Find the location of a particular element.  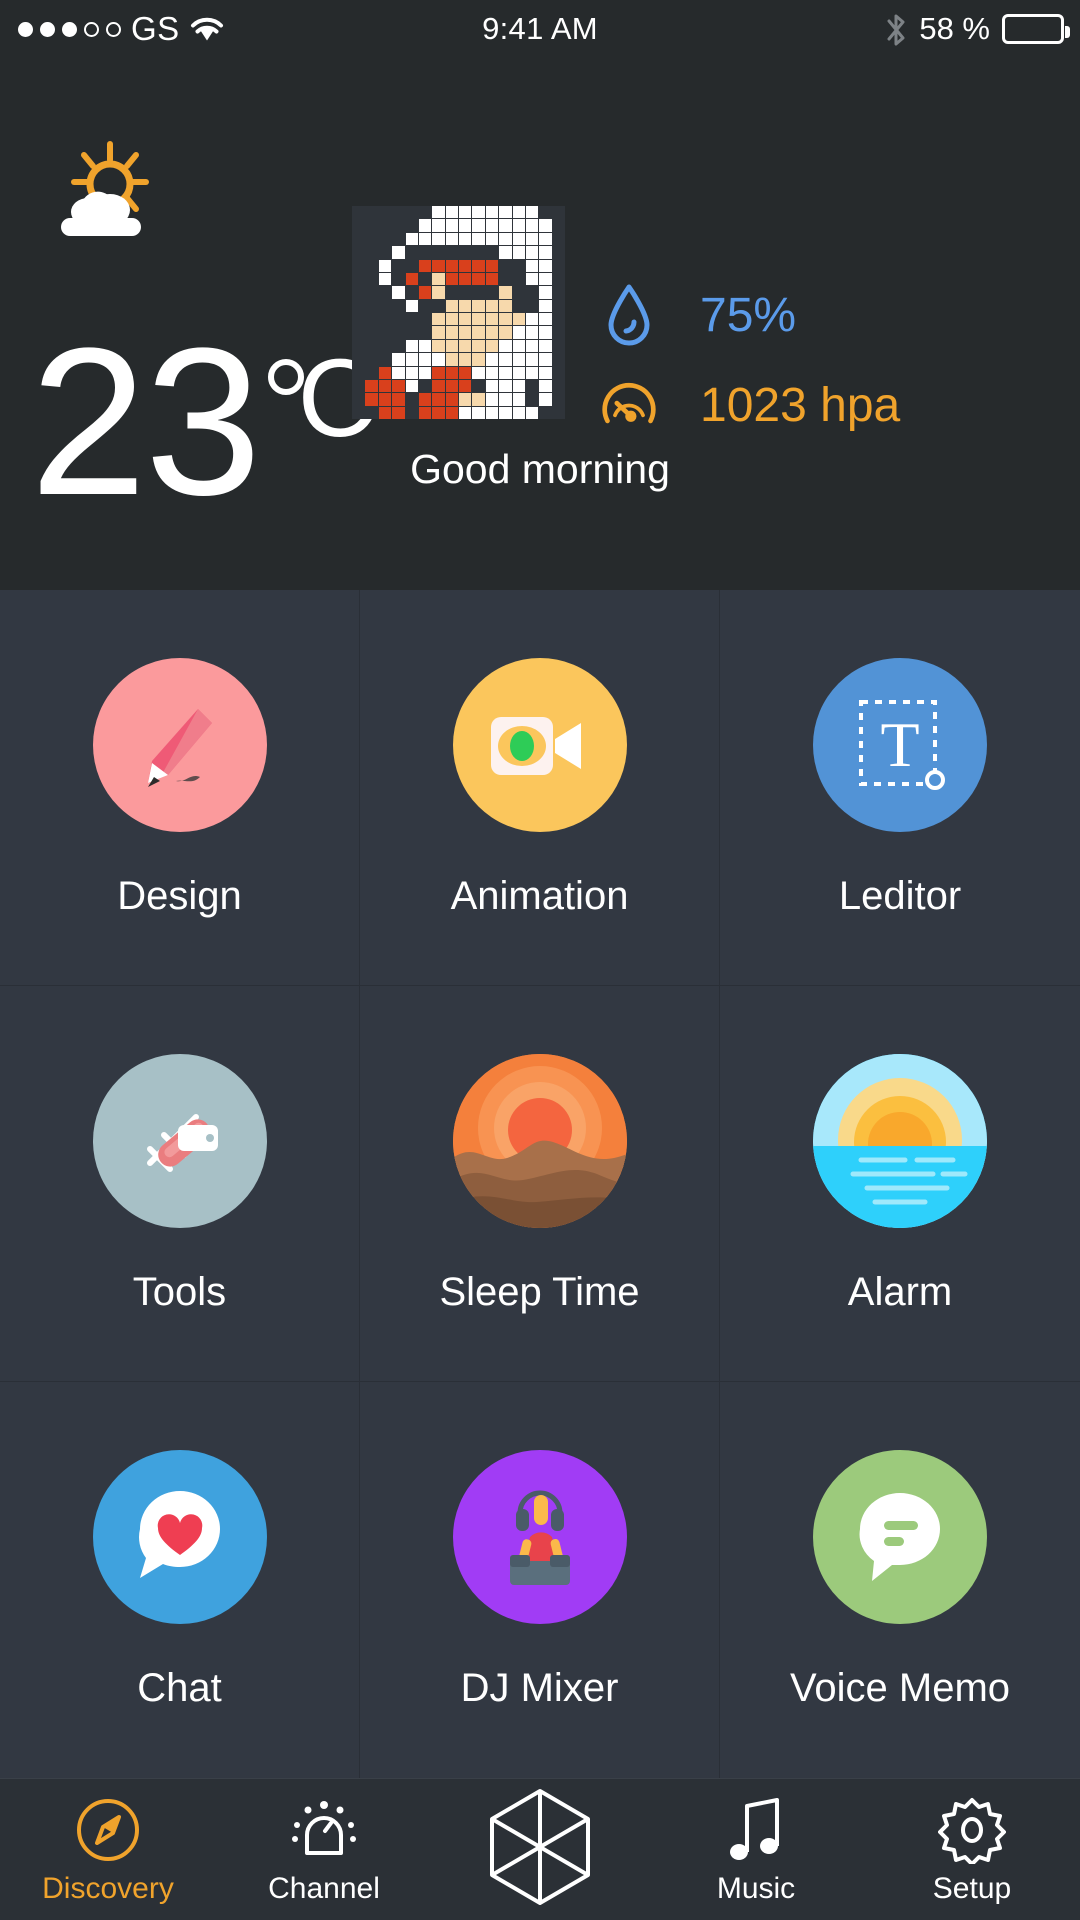

app-tile-animation: Animation is located at coordinates (540, 788).